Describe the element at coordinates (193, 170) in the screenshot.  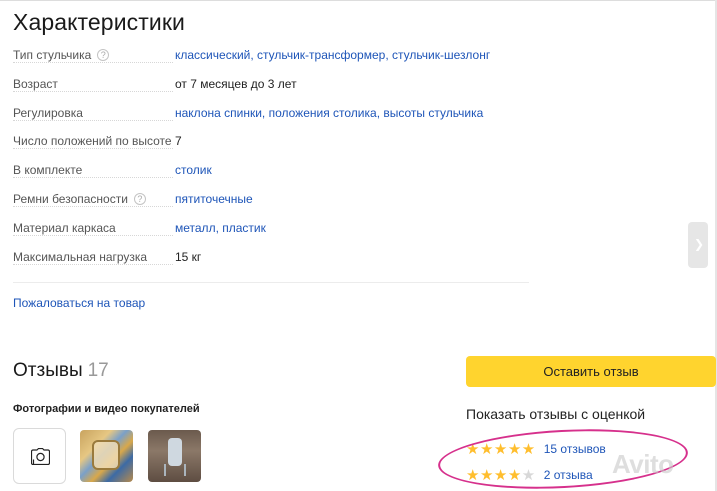
I see `spec-value-link: столик` at that location.